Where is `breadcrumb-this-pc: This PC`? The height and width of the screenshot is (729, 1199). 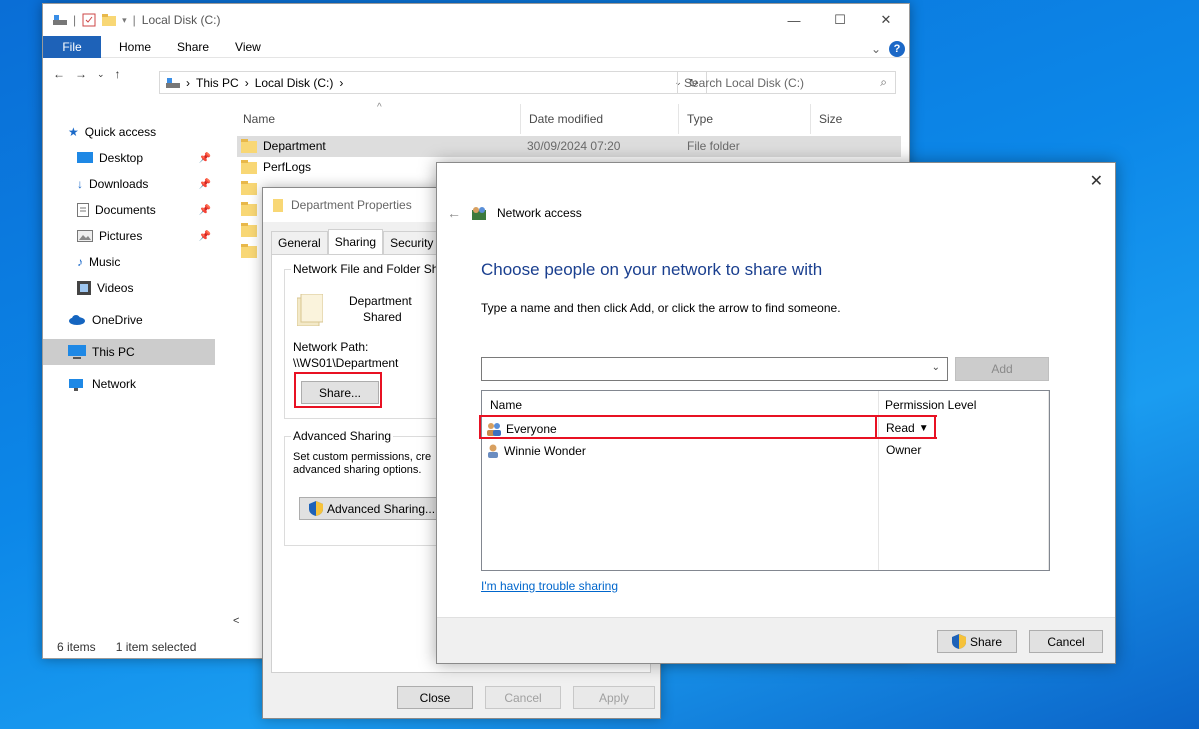 breadcrumb-this-pc: This PC is located at coordinates (217, 83).